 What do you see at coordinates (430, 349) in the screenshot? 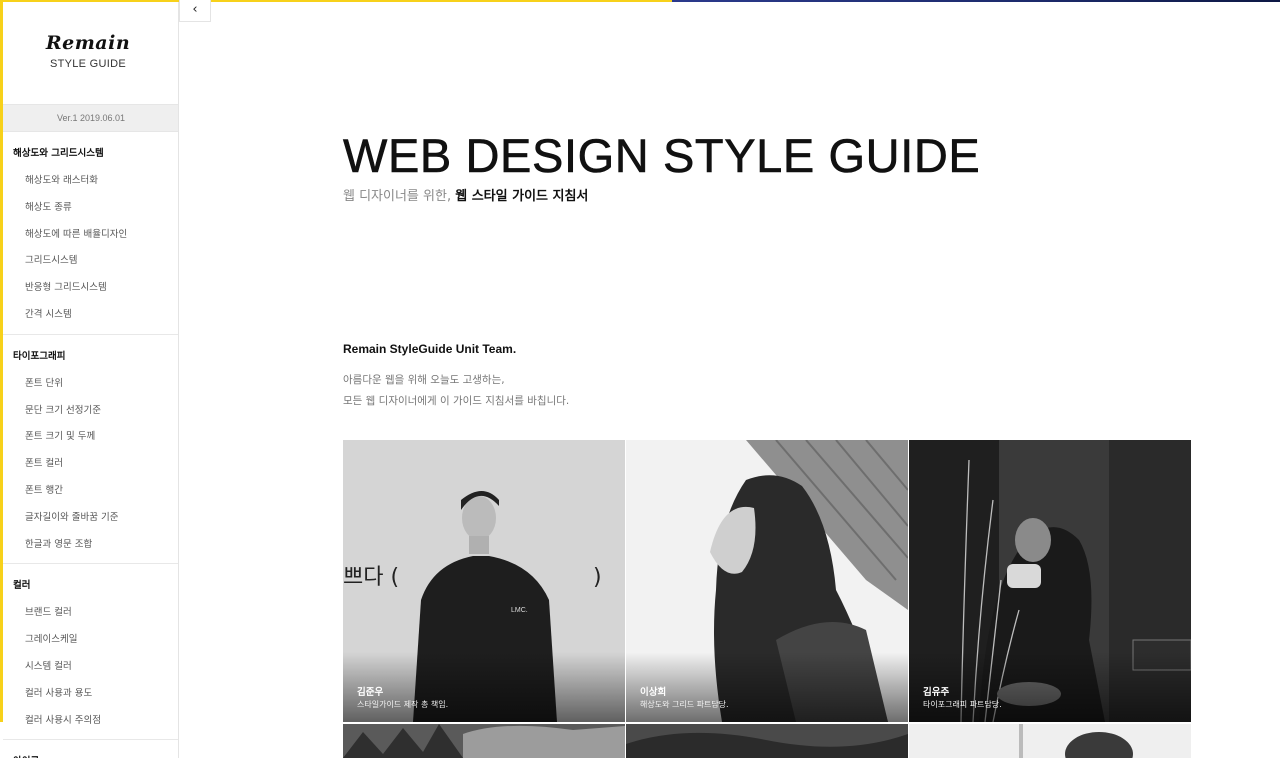
I see `team-title: Remain StyleGuide Unit Team.` at bounding box center [430, 349].